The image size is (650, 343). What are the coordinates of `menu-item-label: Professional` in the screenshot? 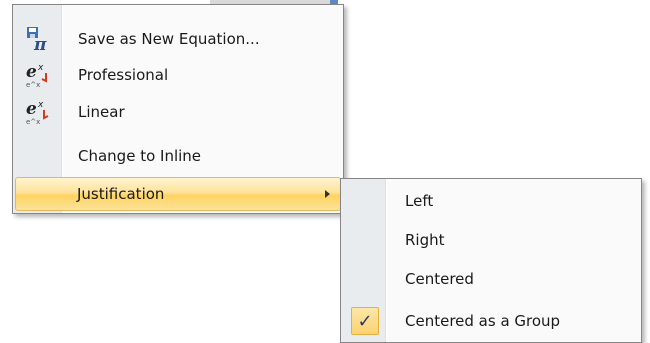 It's located at (123, 75).